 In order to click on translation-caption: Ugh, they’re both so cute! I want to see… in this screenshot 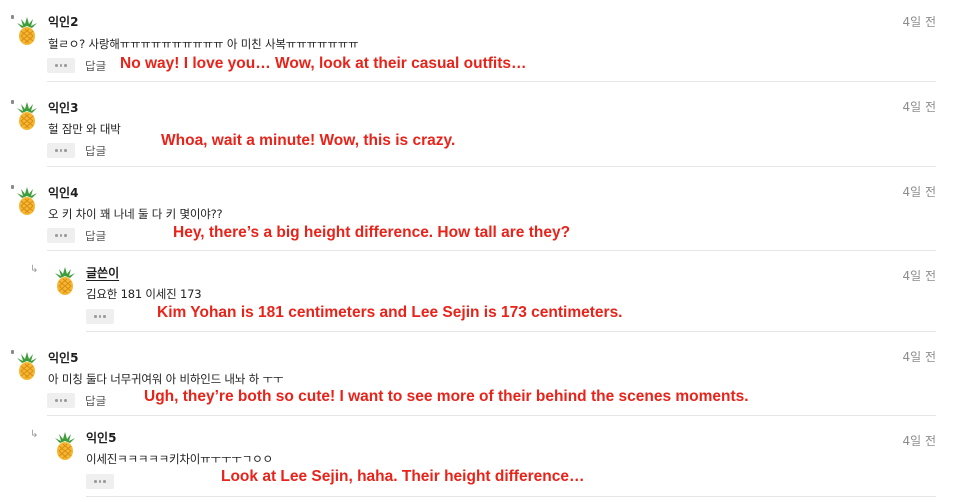, I will do `click(446, 396)`.